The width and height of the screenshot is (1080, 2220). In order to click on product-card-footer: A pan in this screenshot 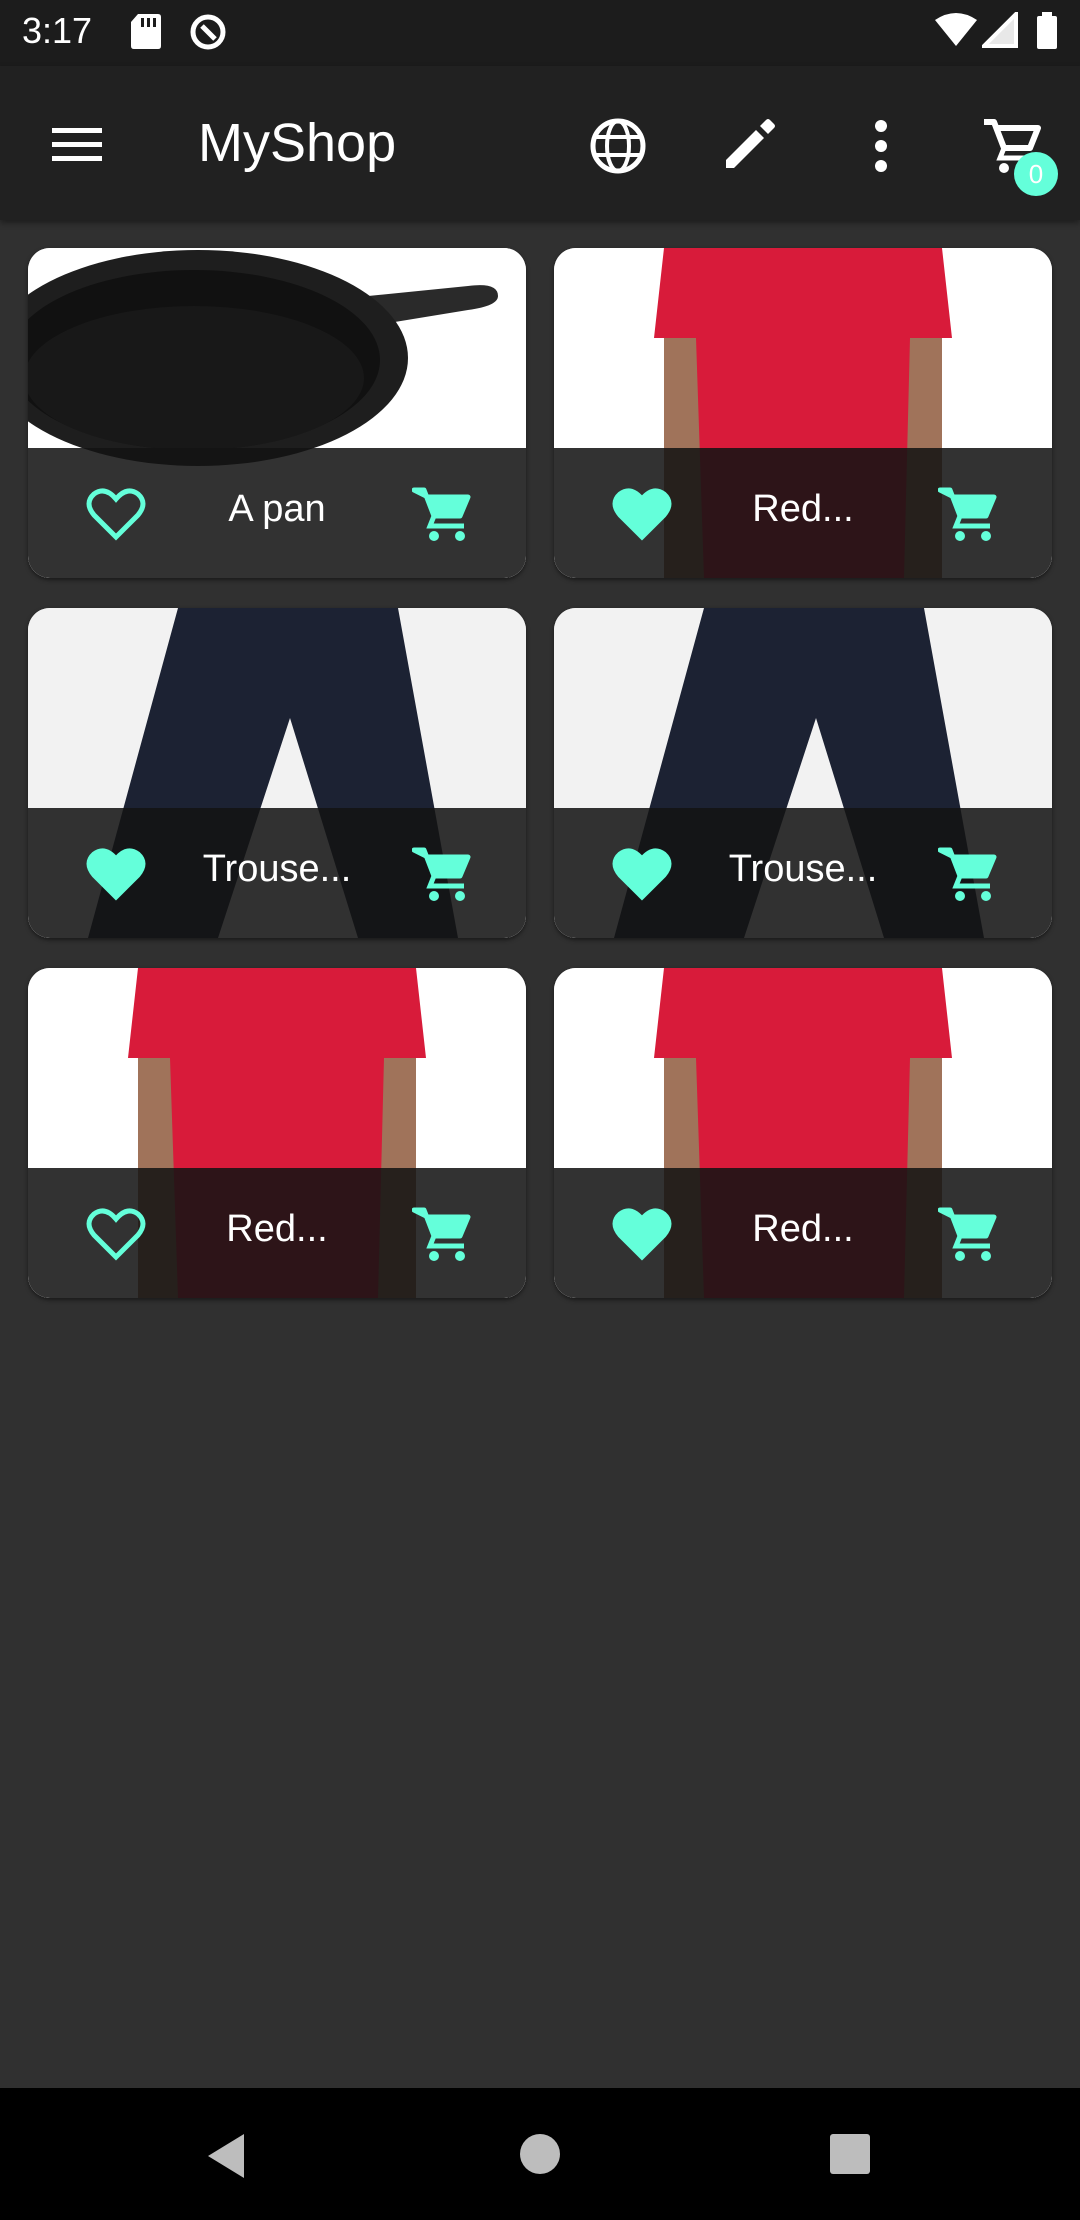, I will do `click(277, 513)`.